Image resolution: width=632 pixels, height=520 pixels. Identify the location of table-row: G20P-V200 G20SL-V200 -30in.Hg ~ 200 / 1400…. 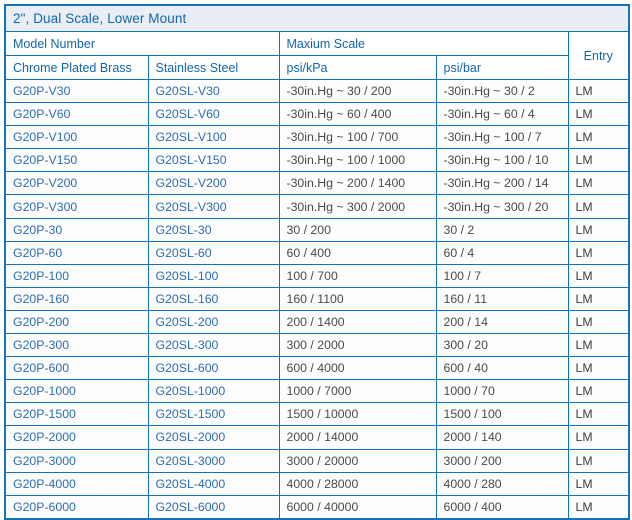
(317, 183).